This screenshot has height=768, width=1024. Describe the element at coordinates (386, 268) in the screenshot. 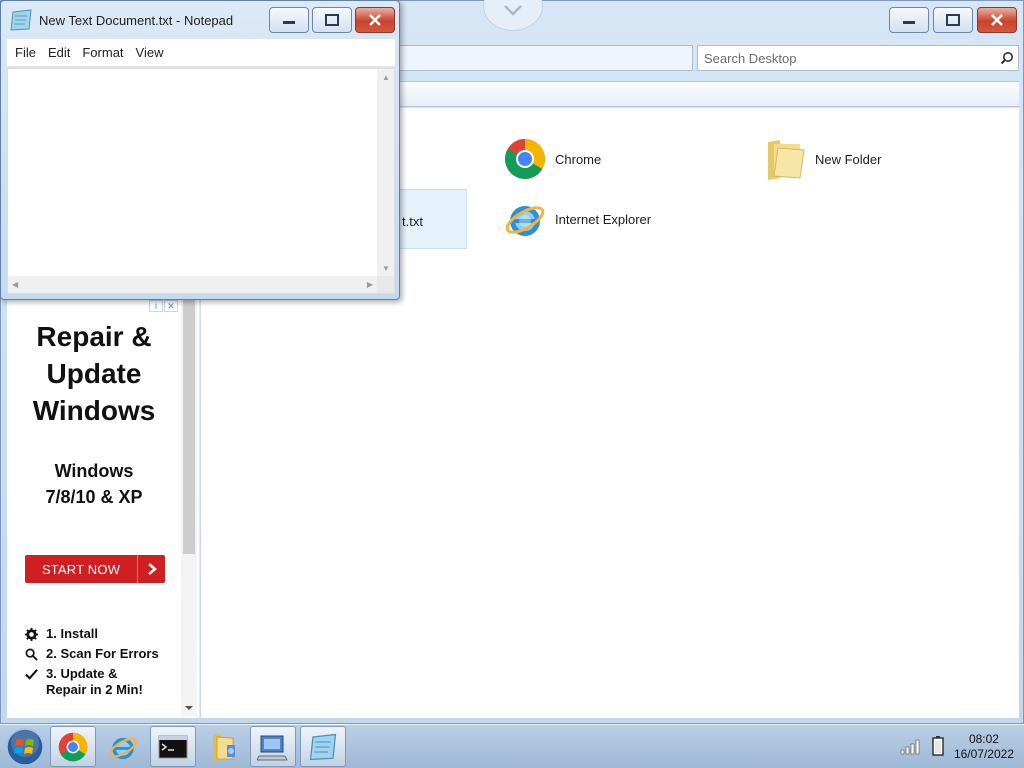

I see `scroll-down-icon: ▼` at that location.